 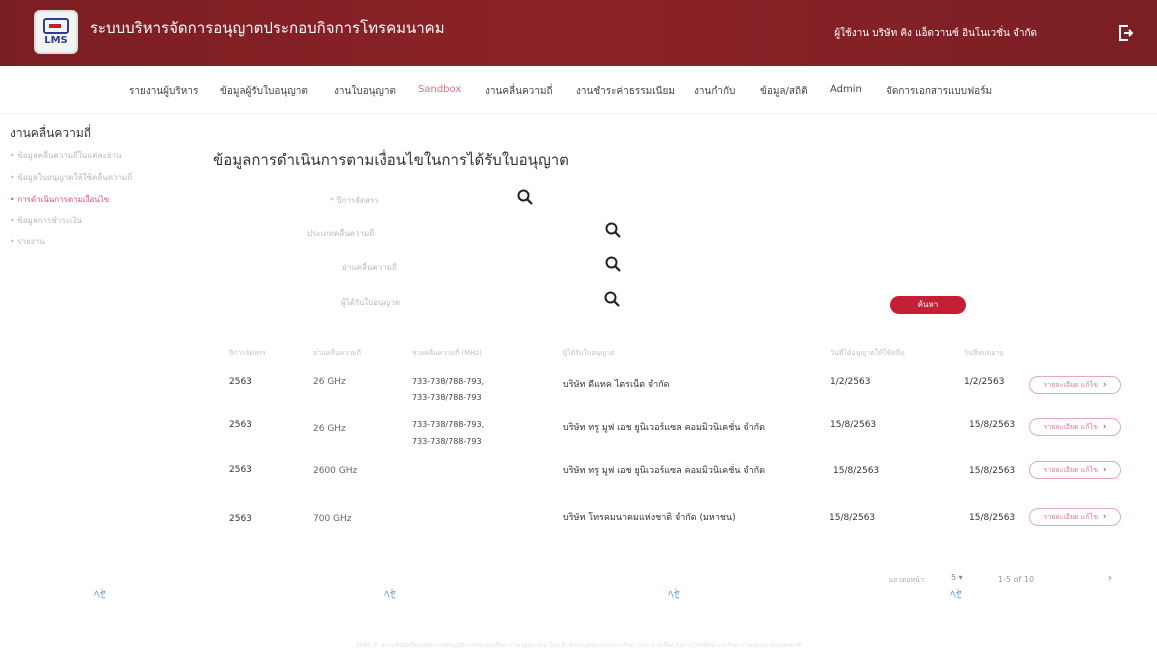 What do you see at coordinates (612, 299) in the screenshot?
I see `search-licensee-icon` at bounding box center [612, 299].